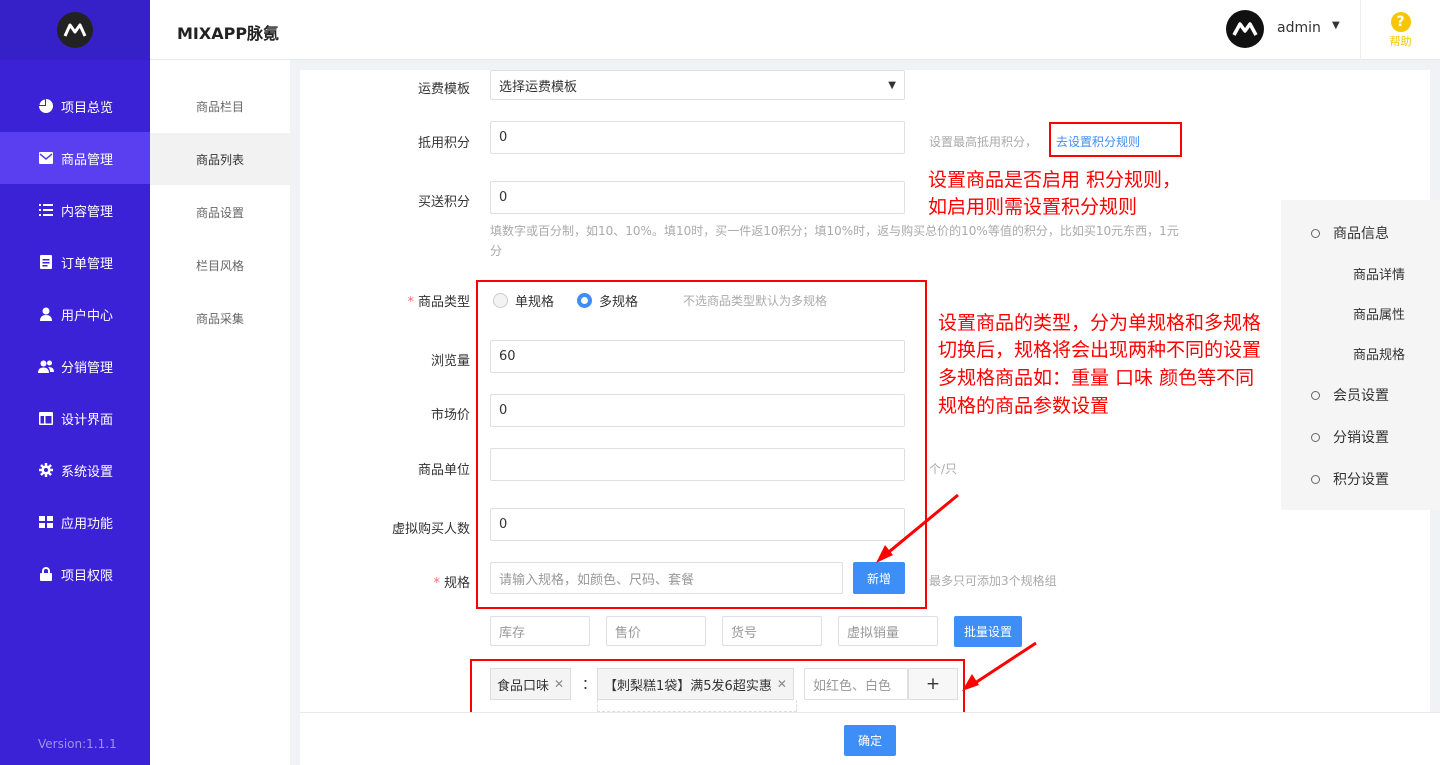  What do you see at coordinates (956, 592) in the screenshot?
I see `annotation-arrows` at bounding box center [956, 592].